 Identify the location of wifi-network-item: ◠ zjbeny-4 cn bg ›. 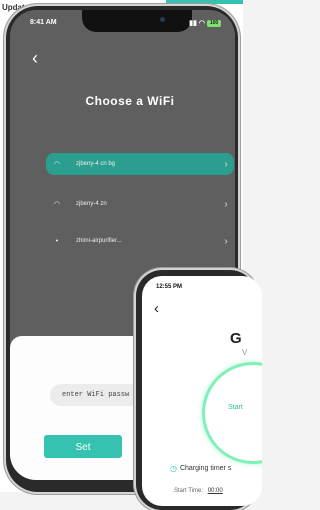
(140, 164).